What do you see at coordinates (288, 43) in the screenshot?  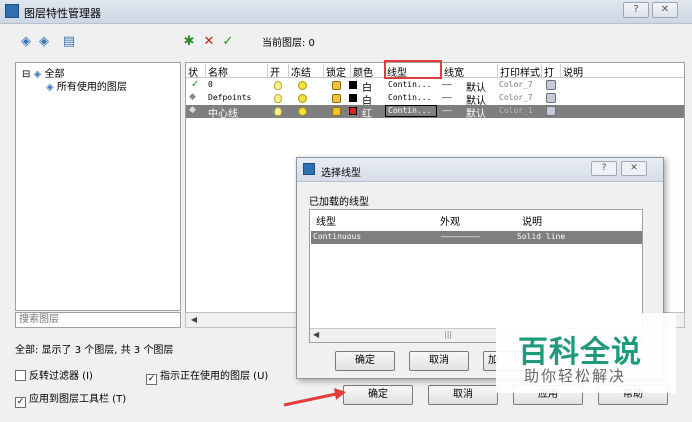 I see `current-layer-label: 当前图层: 0` at bounding box center [288, 43].